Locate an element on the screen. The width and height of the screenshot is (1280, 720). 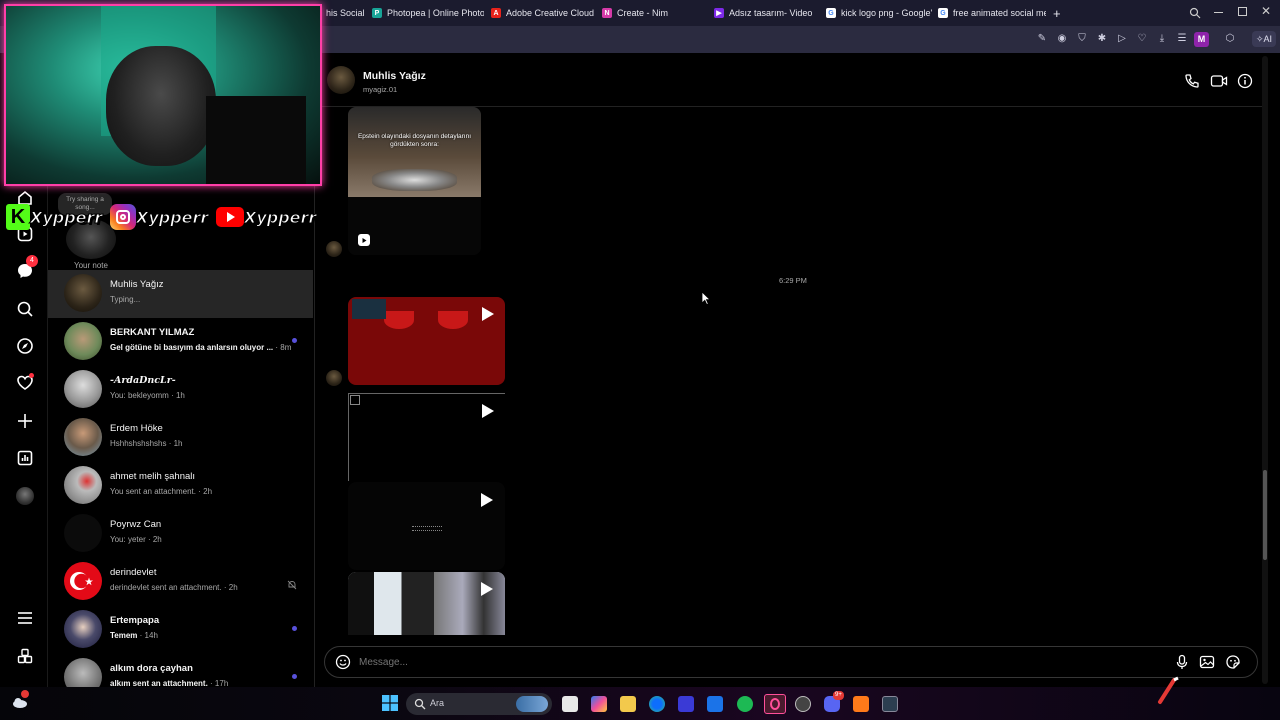
menu-icon: ☰ is located at coordinates (1182, 39).